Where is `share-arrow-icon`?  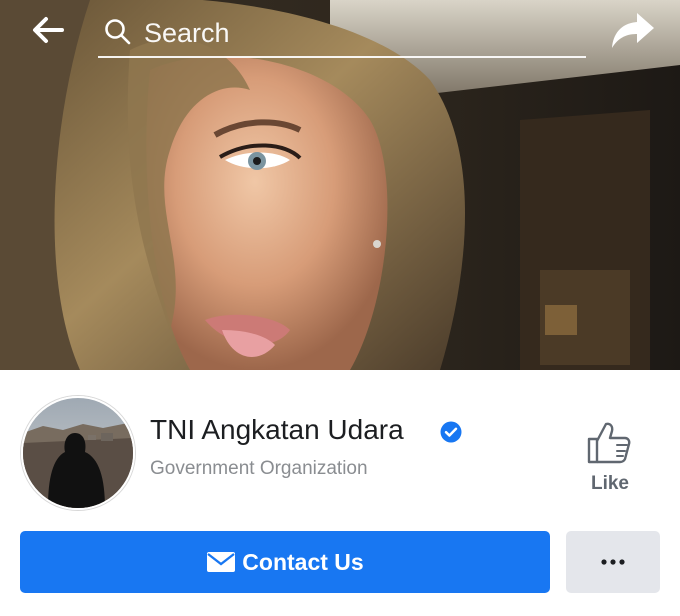 share-arrow-icon is located at coordinates (633, 30).